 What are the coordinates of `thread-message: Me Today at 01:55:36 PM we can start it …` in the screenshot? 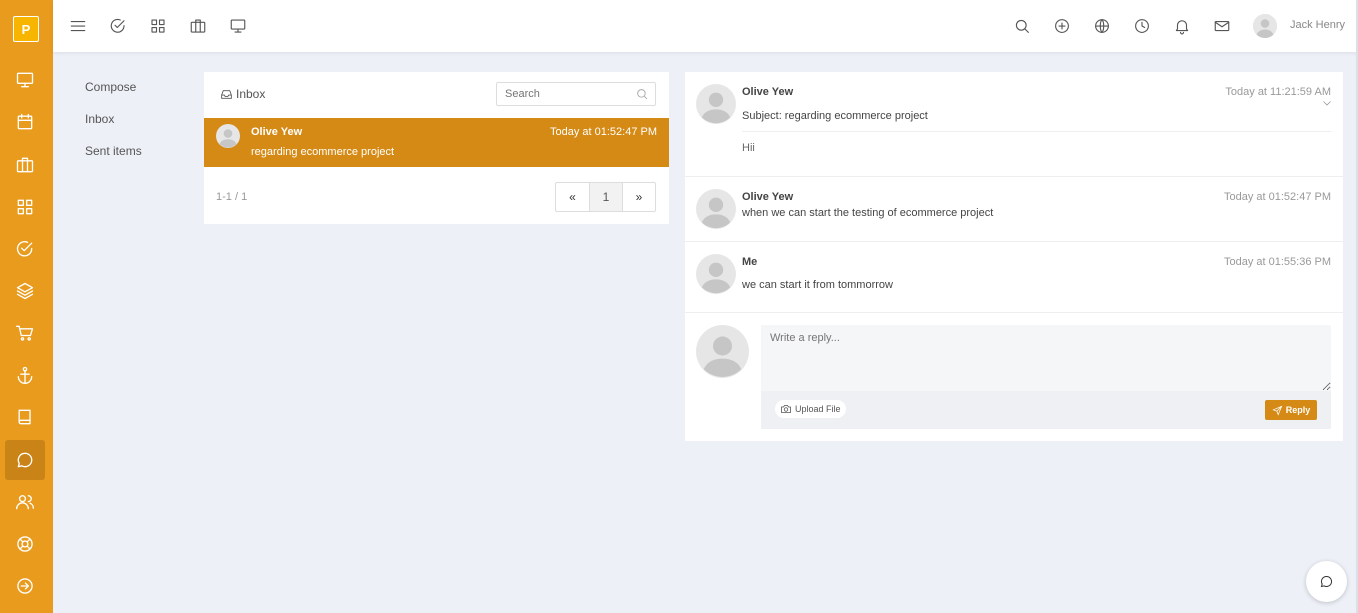 It's located at (1014, 277).